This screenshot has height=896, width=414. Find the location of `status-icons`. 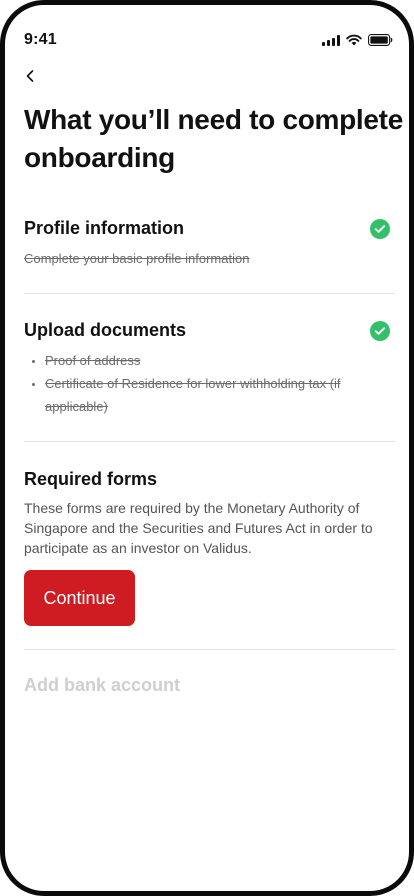

status-icons is located at coordinates (357, 40).